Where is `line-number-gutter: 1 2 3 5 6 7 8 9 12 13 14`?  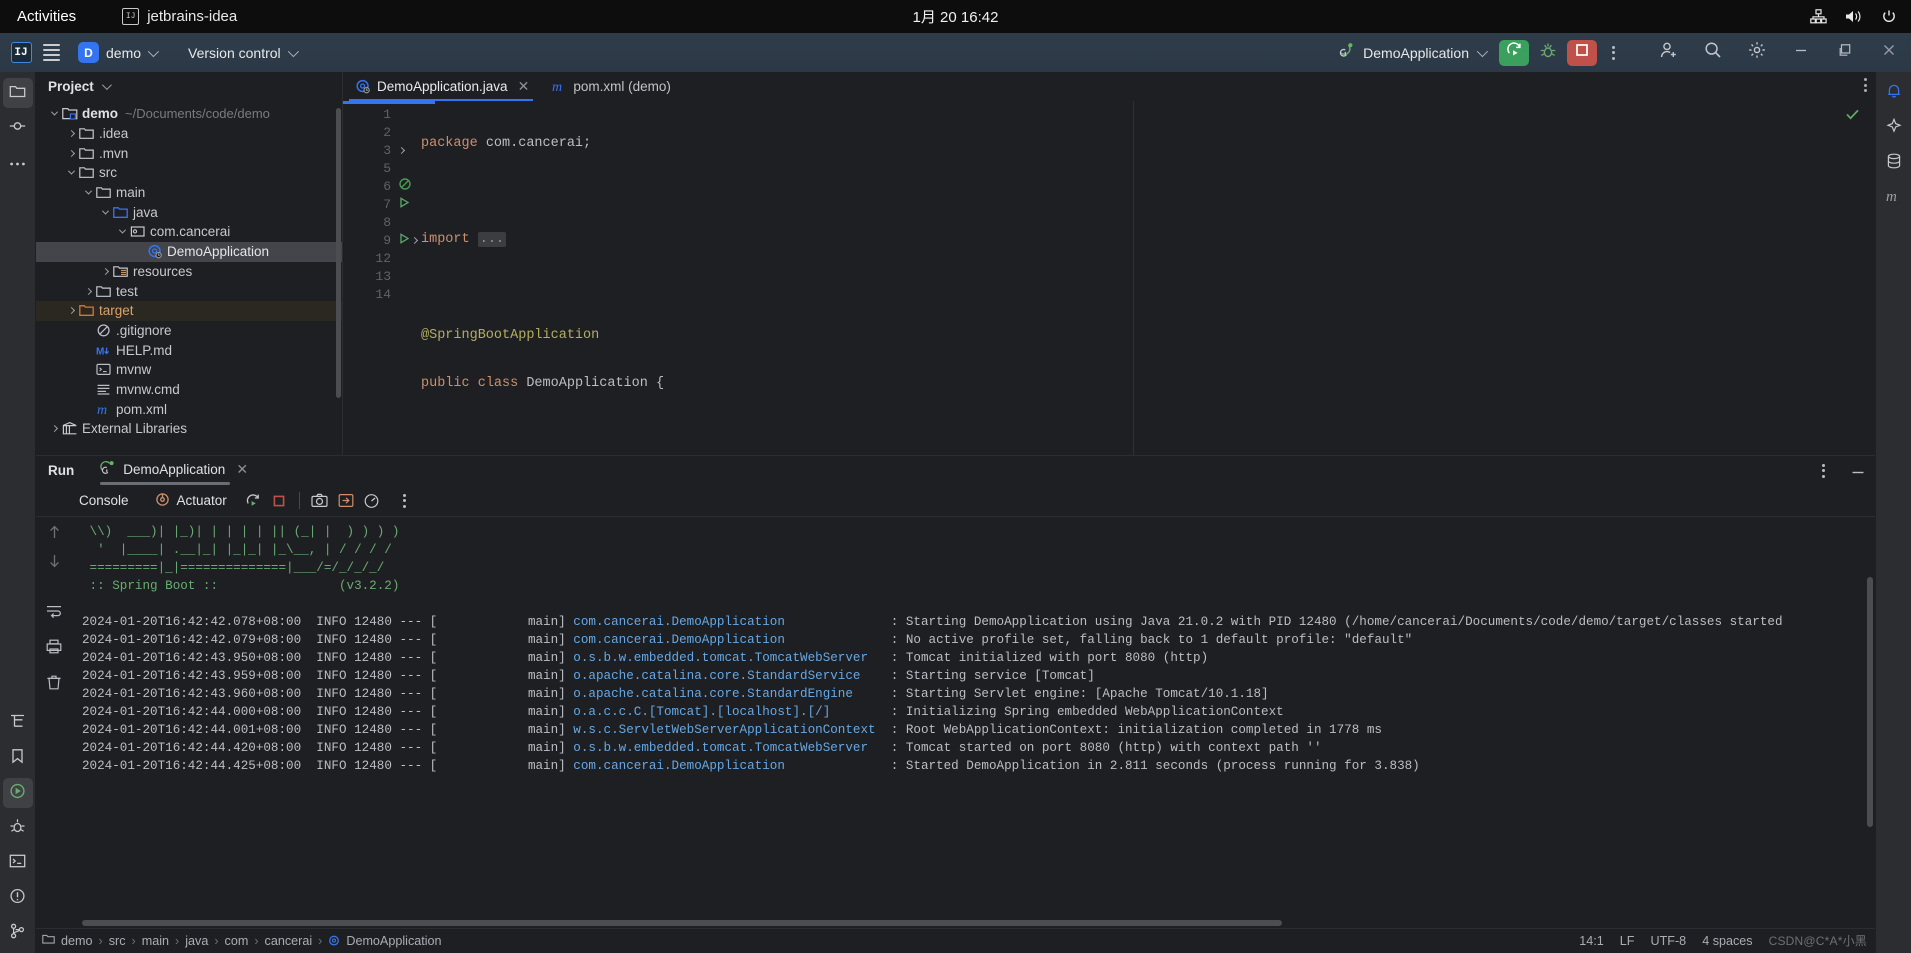 line-number-gutter: 1 2 3 5 6 7 8 9 12 13 14 is located at coordinates (370, 278).